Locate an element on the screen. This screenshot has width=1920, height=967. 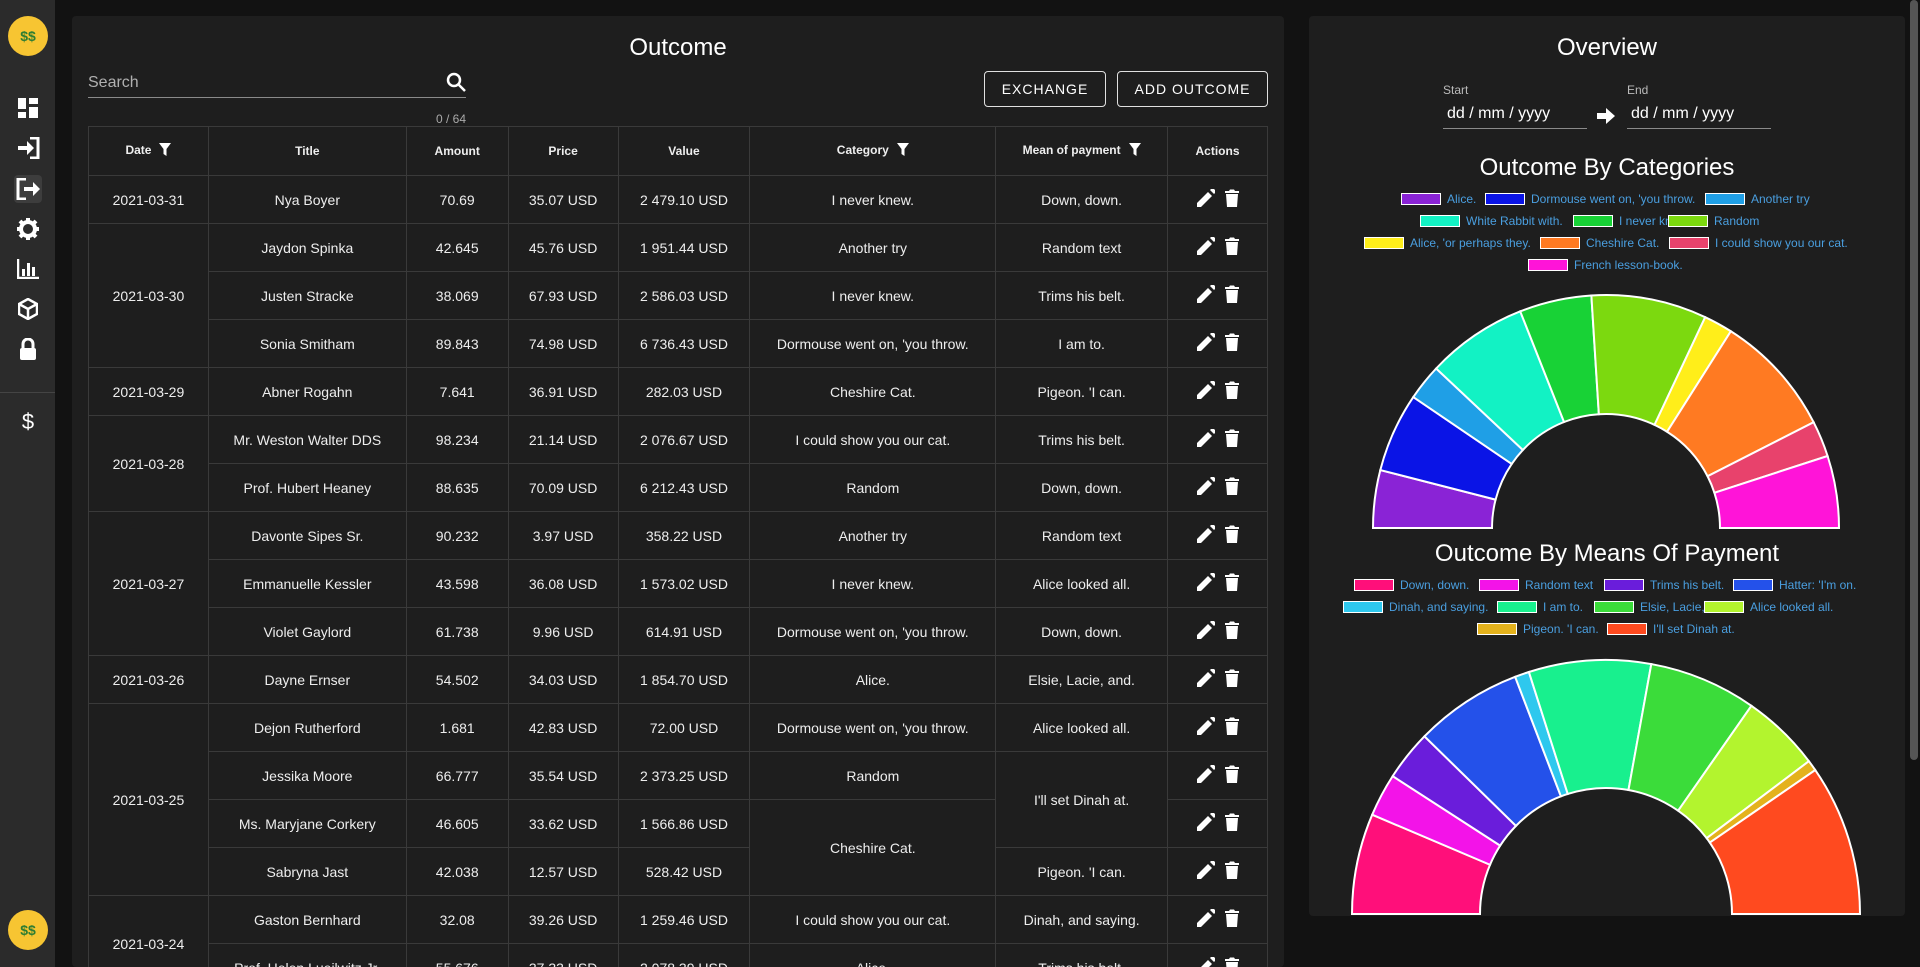
page-scrollbar is located at coordinates (1914, 380).